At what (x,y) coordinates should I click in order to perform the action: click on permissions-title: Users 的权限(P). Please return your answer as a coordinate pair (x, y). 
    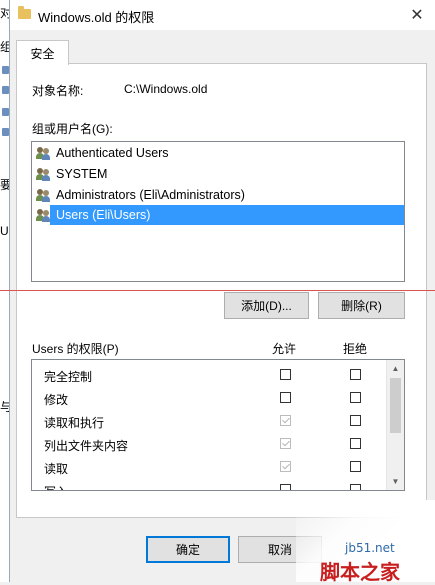
    Looking at the image, I should click on (75, 349).